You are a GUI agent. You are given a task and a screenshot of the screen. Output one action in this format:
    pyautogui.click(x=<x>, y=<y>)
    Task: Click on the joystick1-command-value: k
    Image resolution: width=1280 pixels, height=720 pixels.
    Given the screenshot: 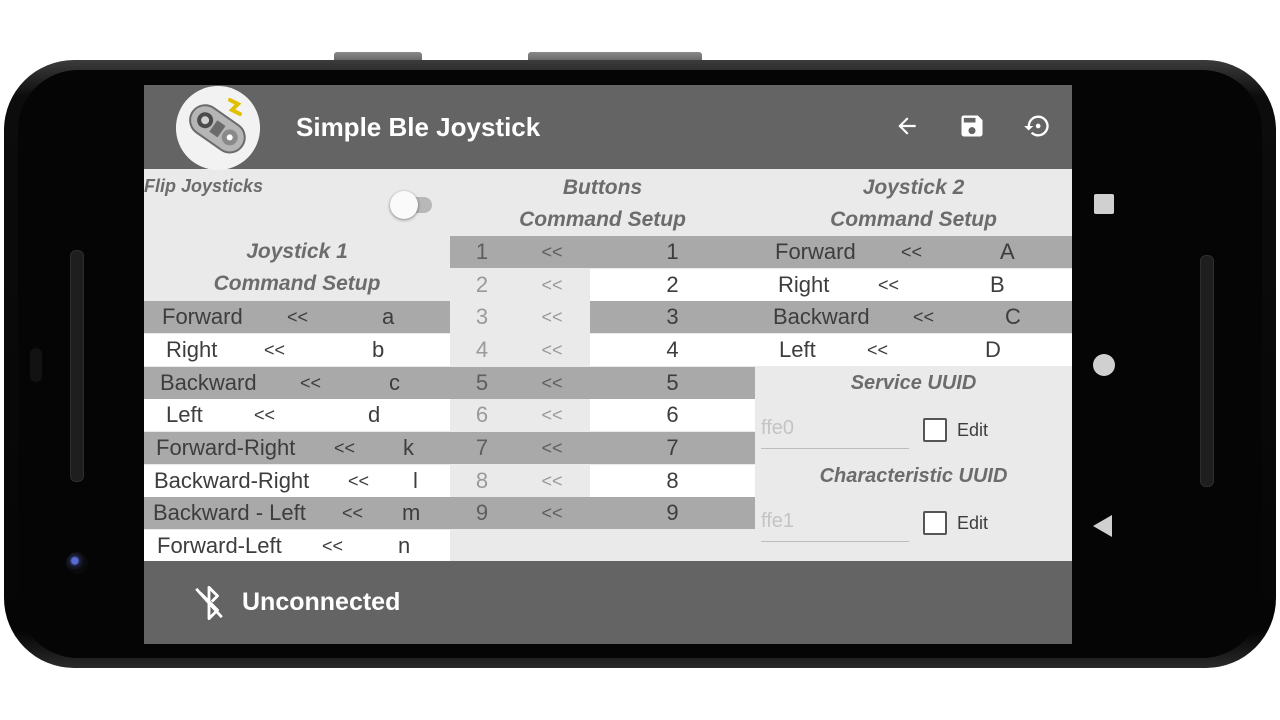 What is the action you would take?
    pyautogui.click(x=408, y=448)
    